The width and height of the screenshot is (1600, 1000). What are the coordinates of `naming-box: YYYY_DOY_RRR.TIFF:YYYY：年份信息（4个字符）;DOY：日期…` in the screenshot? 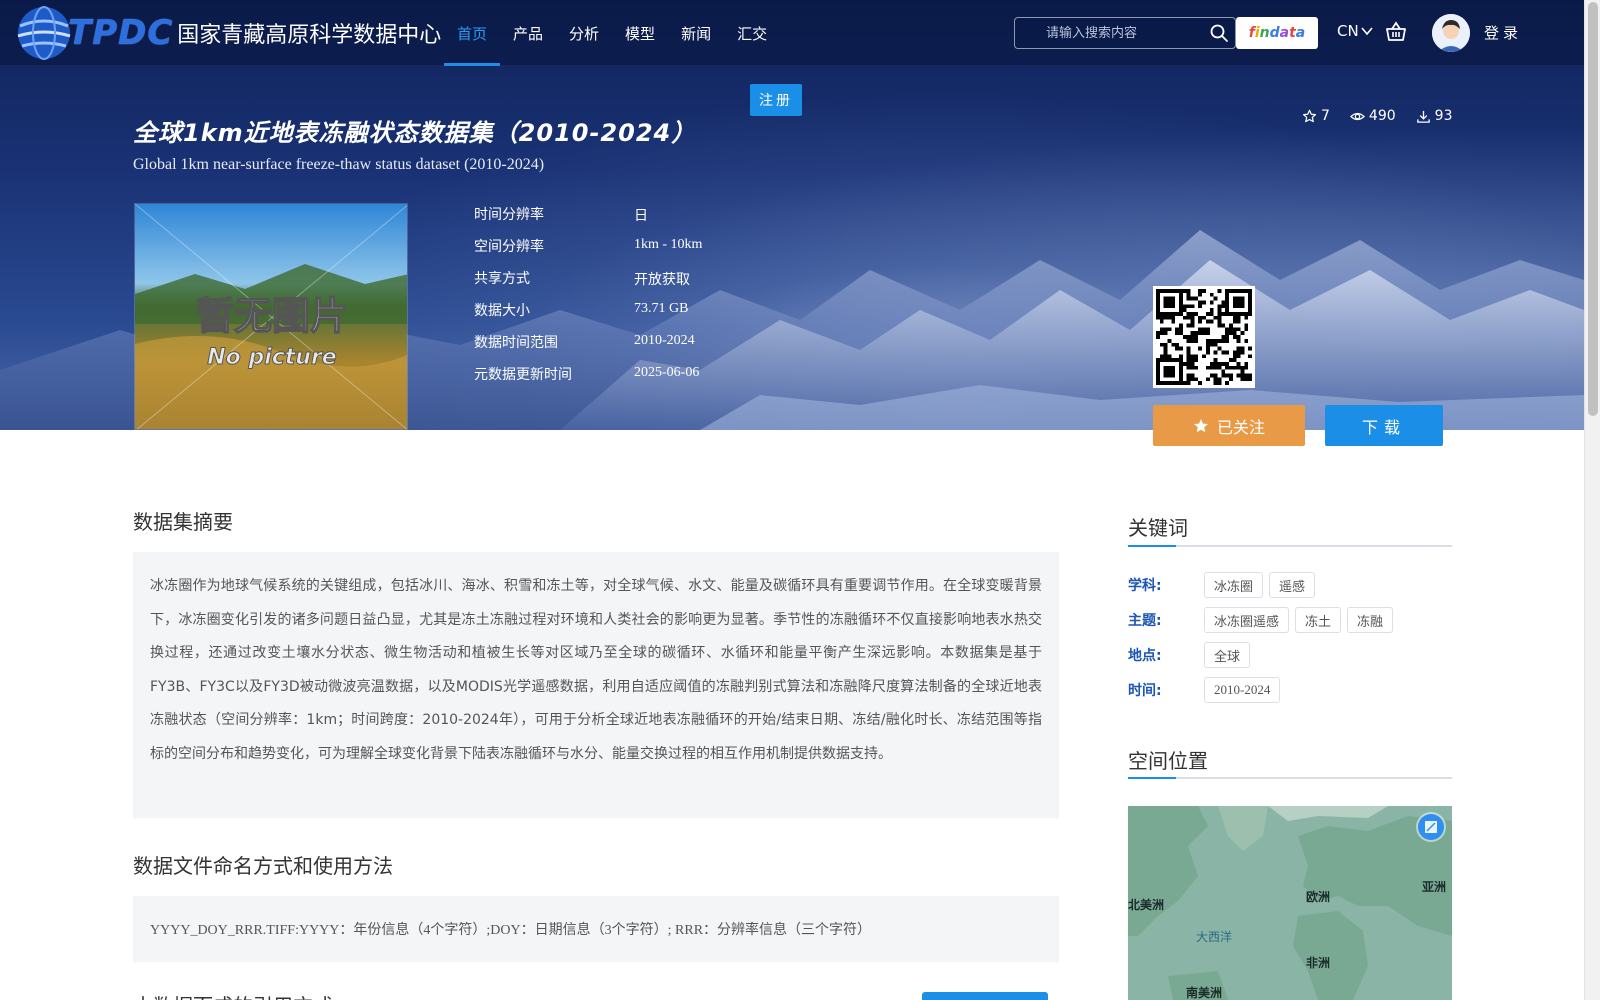 It's located at (596, 929).